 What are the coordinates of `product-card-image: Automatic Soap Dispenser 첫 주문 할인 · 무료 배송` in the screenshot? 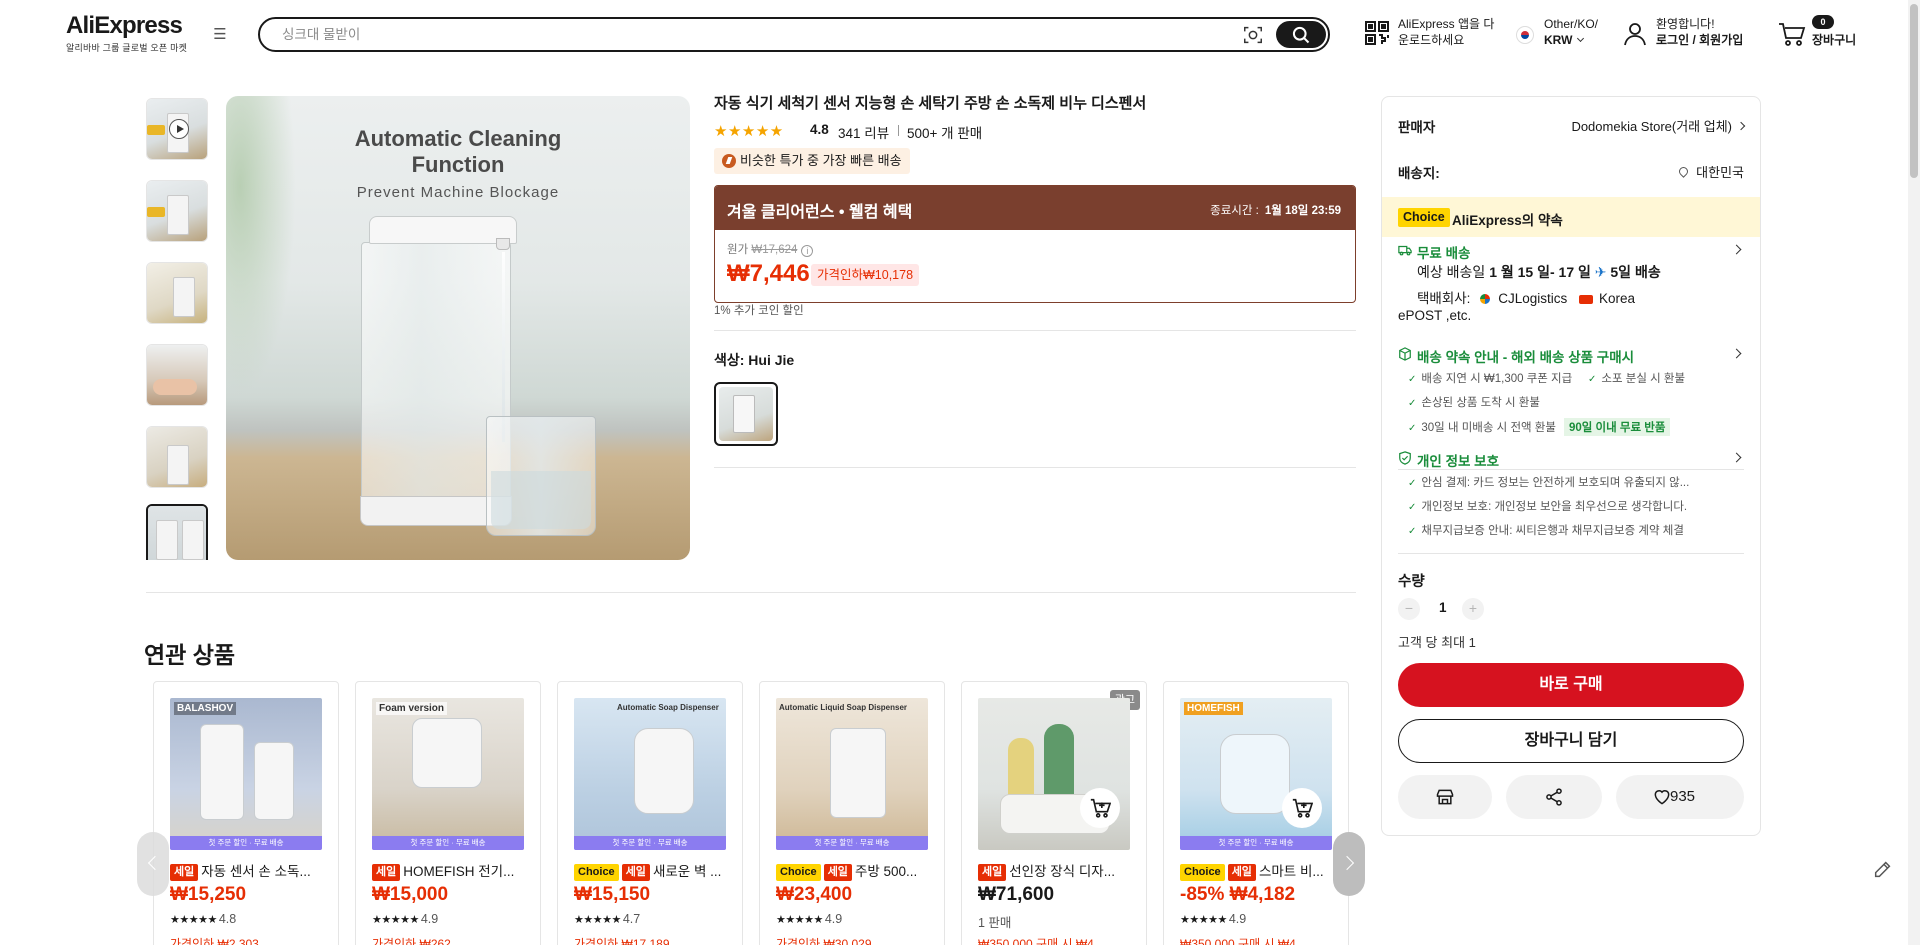 It's located at (650, 774).